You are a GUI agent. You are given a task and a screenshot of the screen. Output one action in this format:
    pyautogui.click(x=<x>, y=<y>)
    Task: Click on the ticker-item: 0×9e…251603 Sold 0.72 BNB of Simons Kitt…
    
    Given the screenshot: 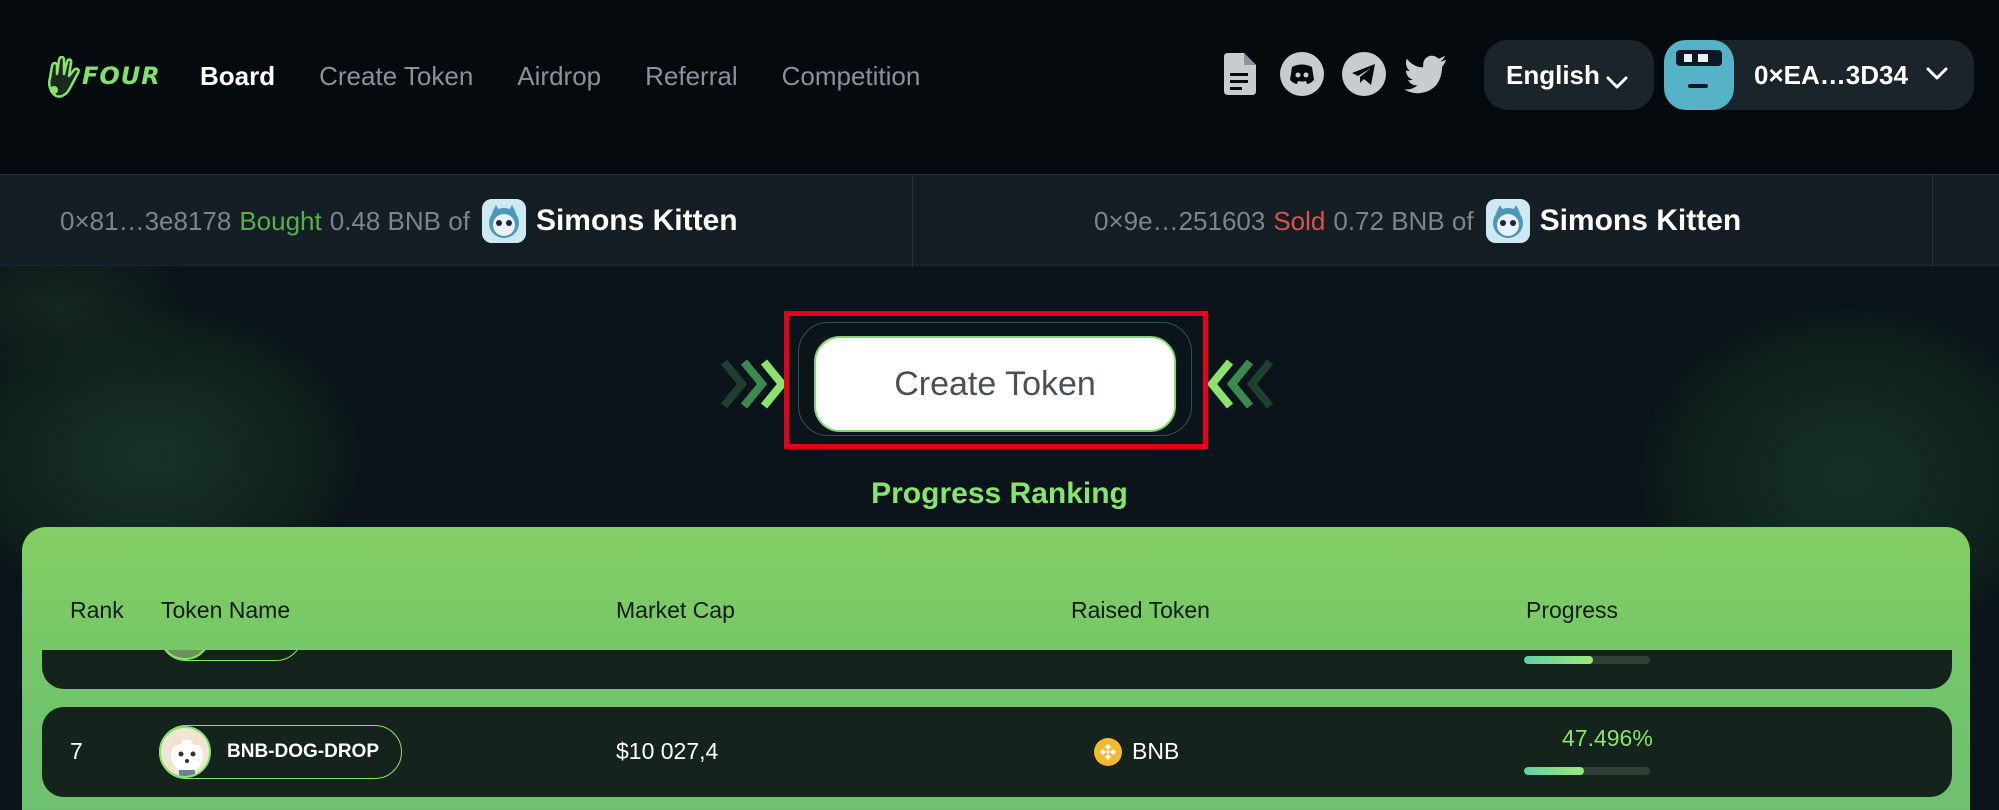 What is the action you would take?
    pyautogui.click(x=1417, y=221)
    